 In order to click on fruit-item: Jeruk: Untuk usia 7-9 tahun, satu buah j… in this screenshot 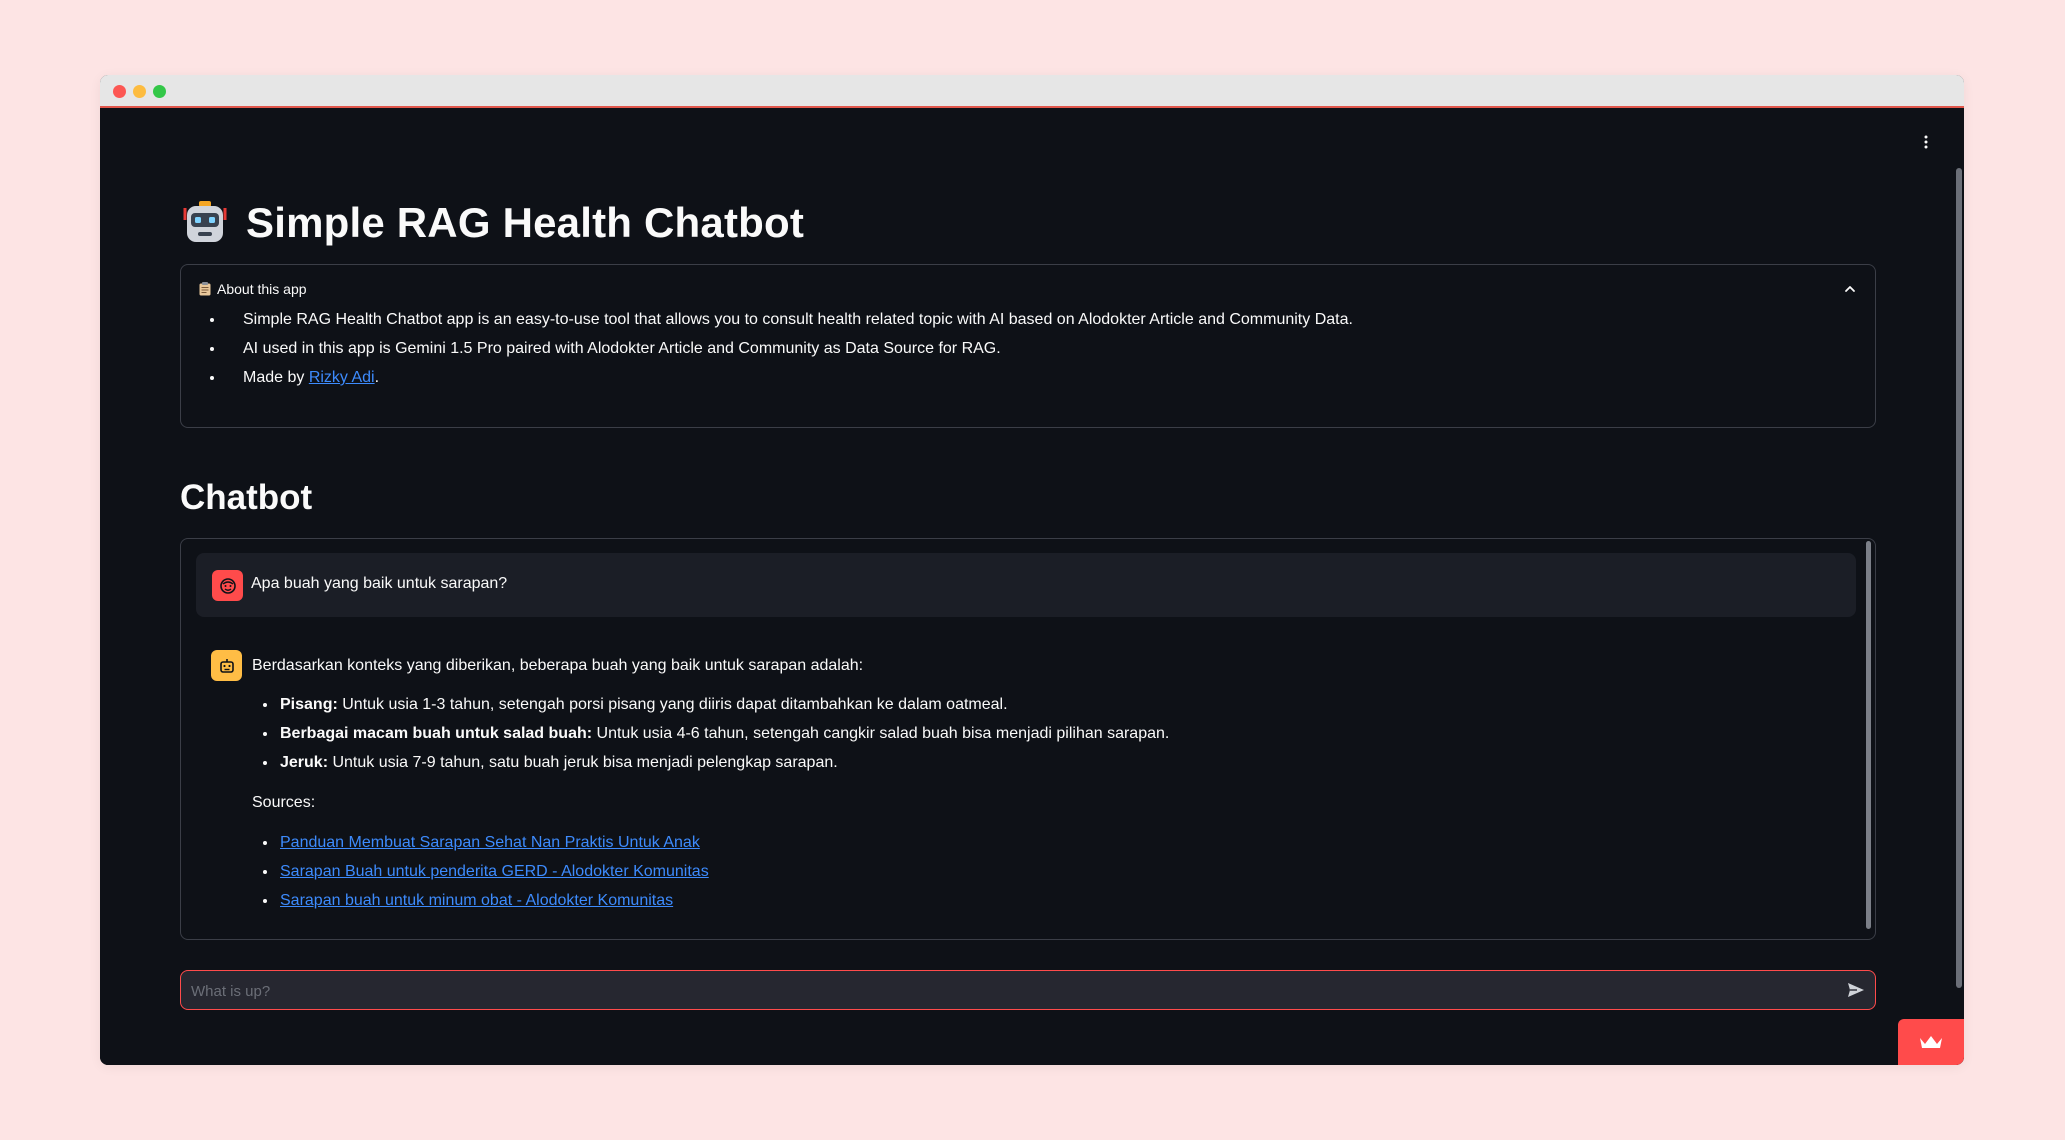, I will do `click(1045, 762)`.